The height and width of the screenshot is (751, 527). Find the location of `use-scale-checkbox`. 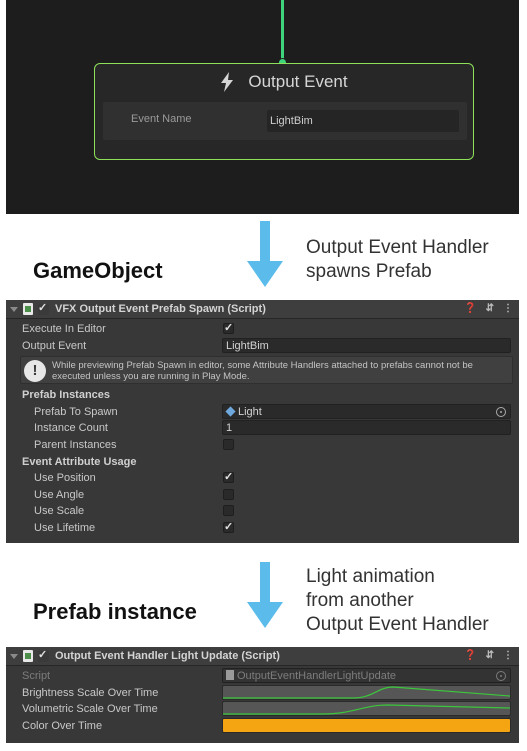

use-scale-checkbox is located at coordinates (228, 511).